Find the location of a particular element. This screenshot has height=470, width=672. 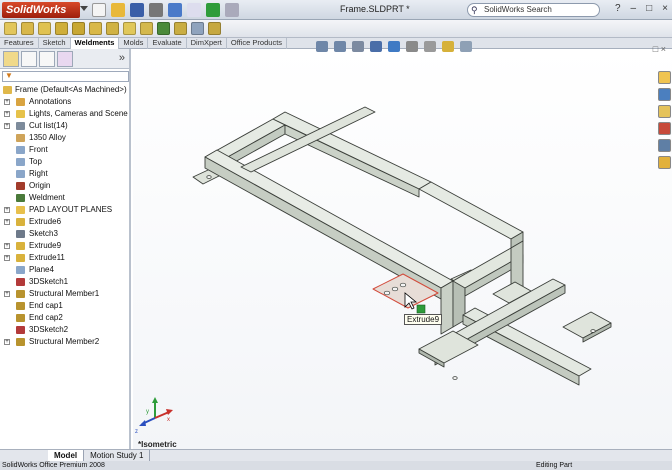

tree-item: Origin is located at coordinates (65, 186).